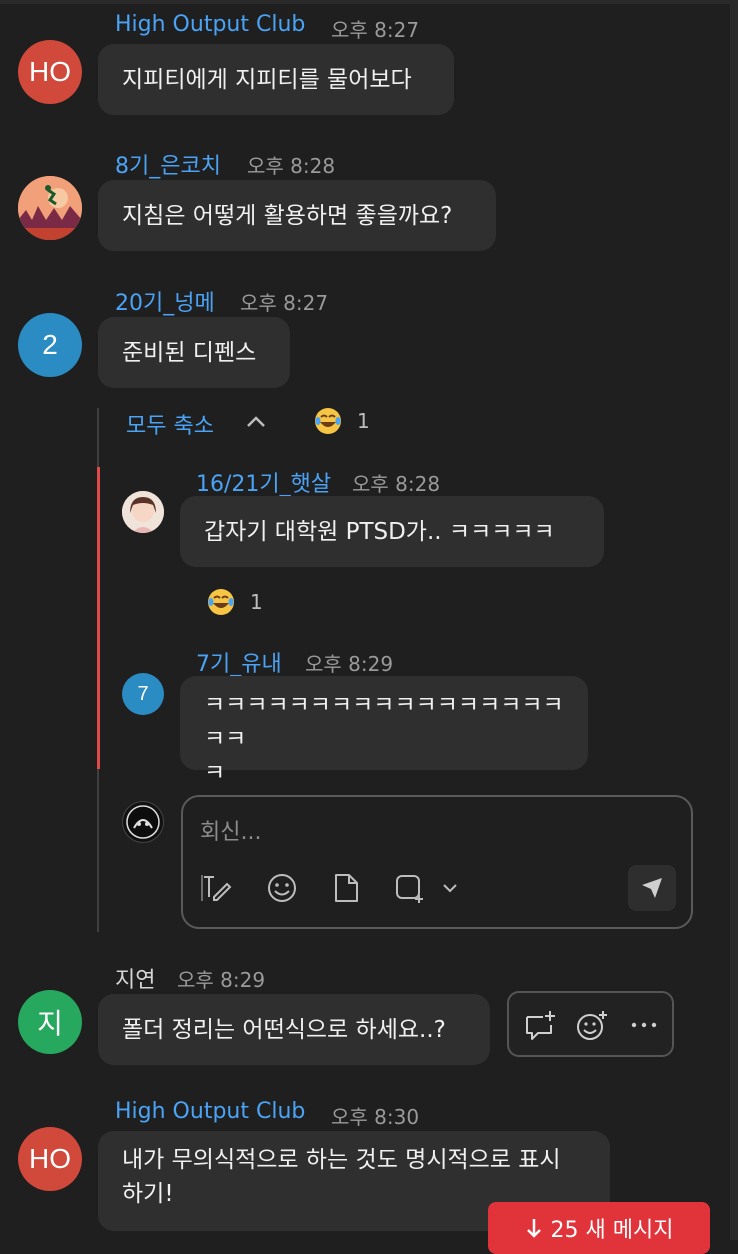 The width and height of the screenshot is (738, 1254). Describe the element at coordinates (143, 694) in the screenshot. I see `avatar: 7` at that location.